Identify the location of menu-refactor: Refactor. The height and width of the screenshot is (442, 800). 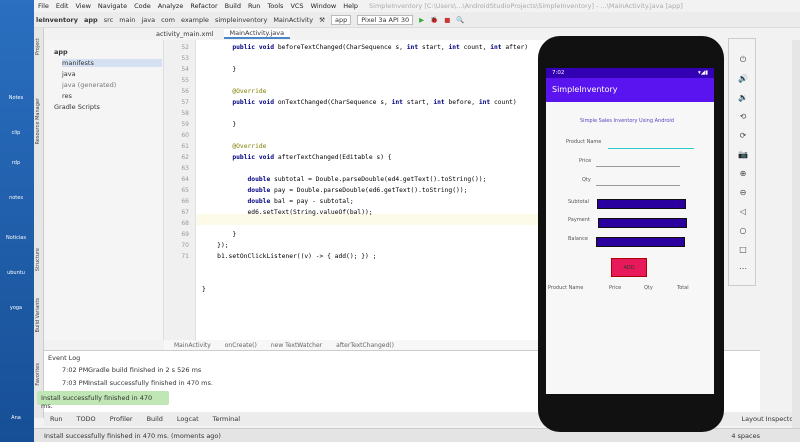
(203, 6).